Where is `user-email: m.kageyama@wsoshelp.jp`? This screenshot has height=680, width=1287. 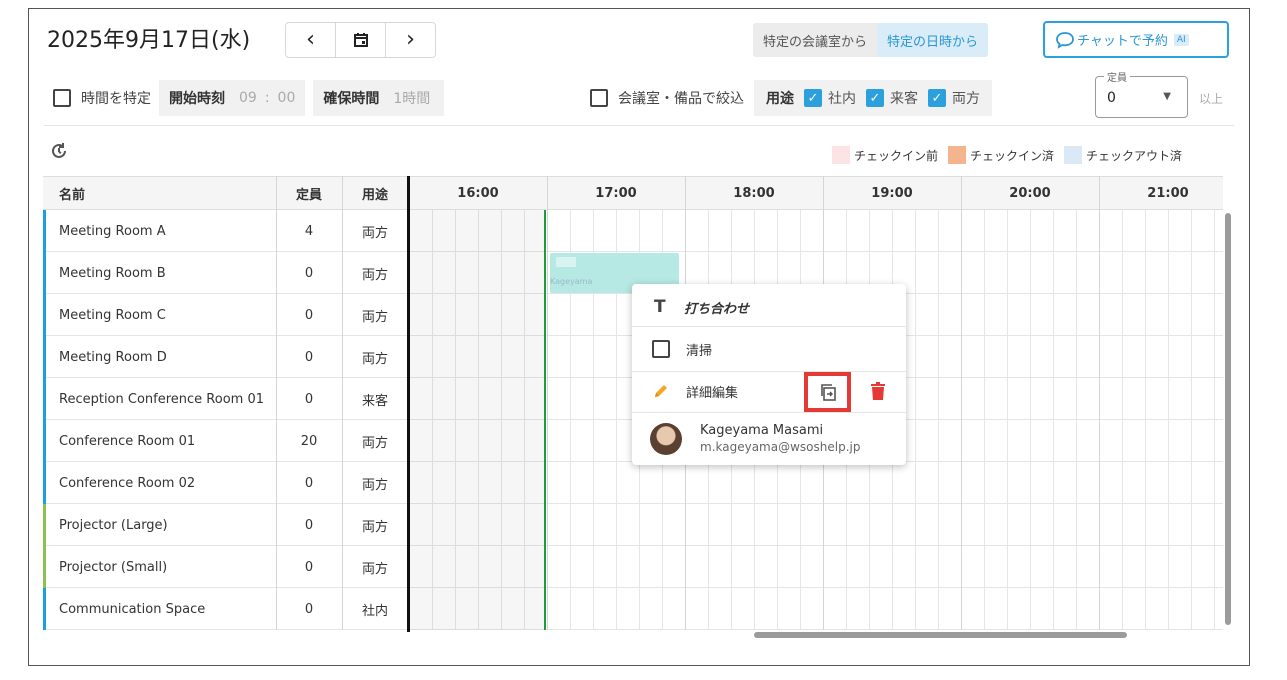
user-email: m.kageyama@wsoshelp.jp is located at coordinates (780, 447).